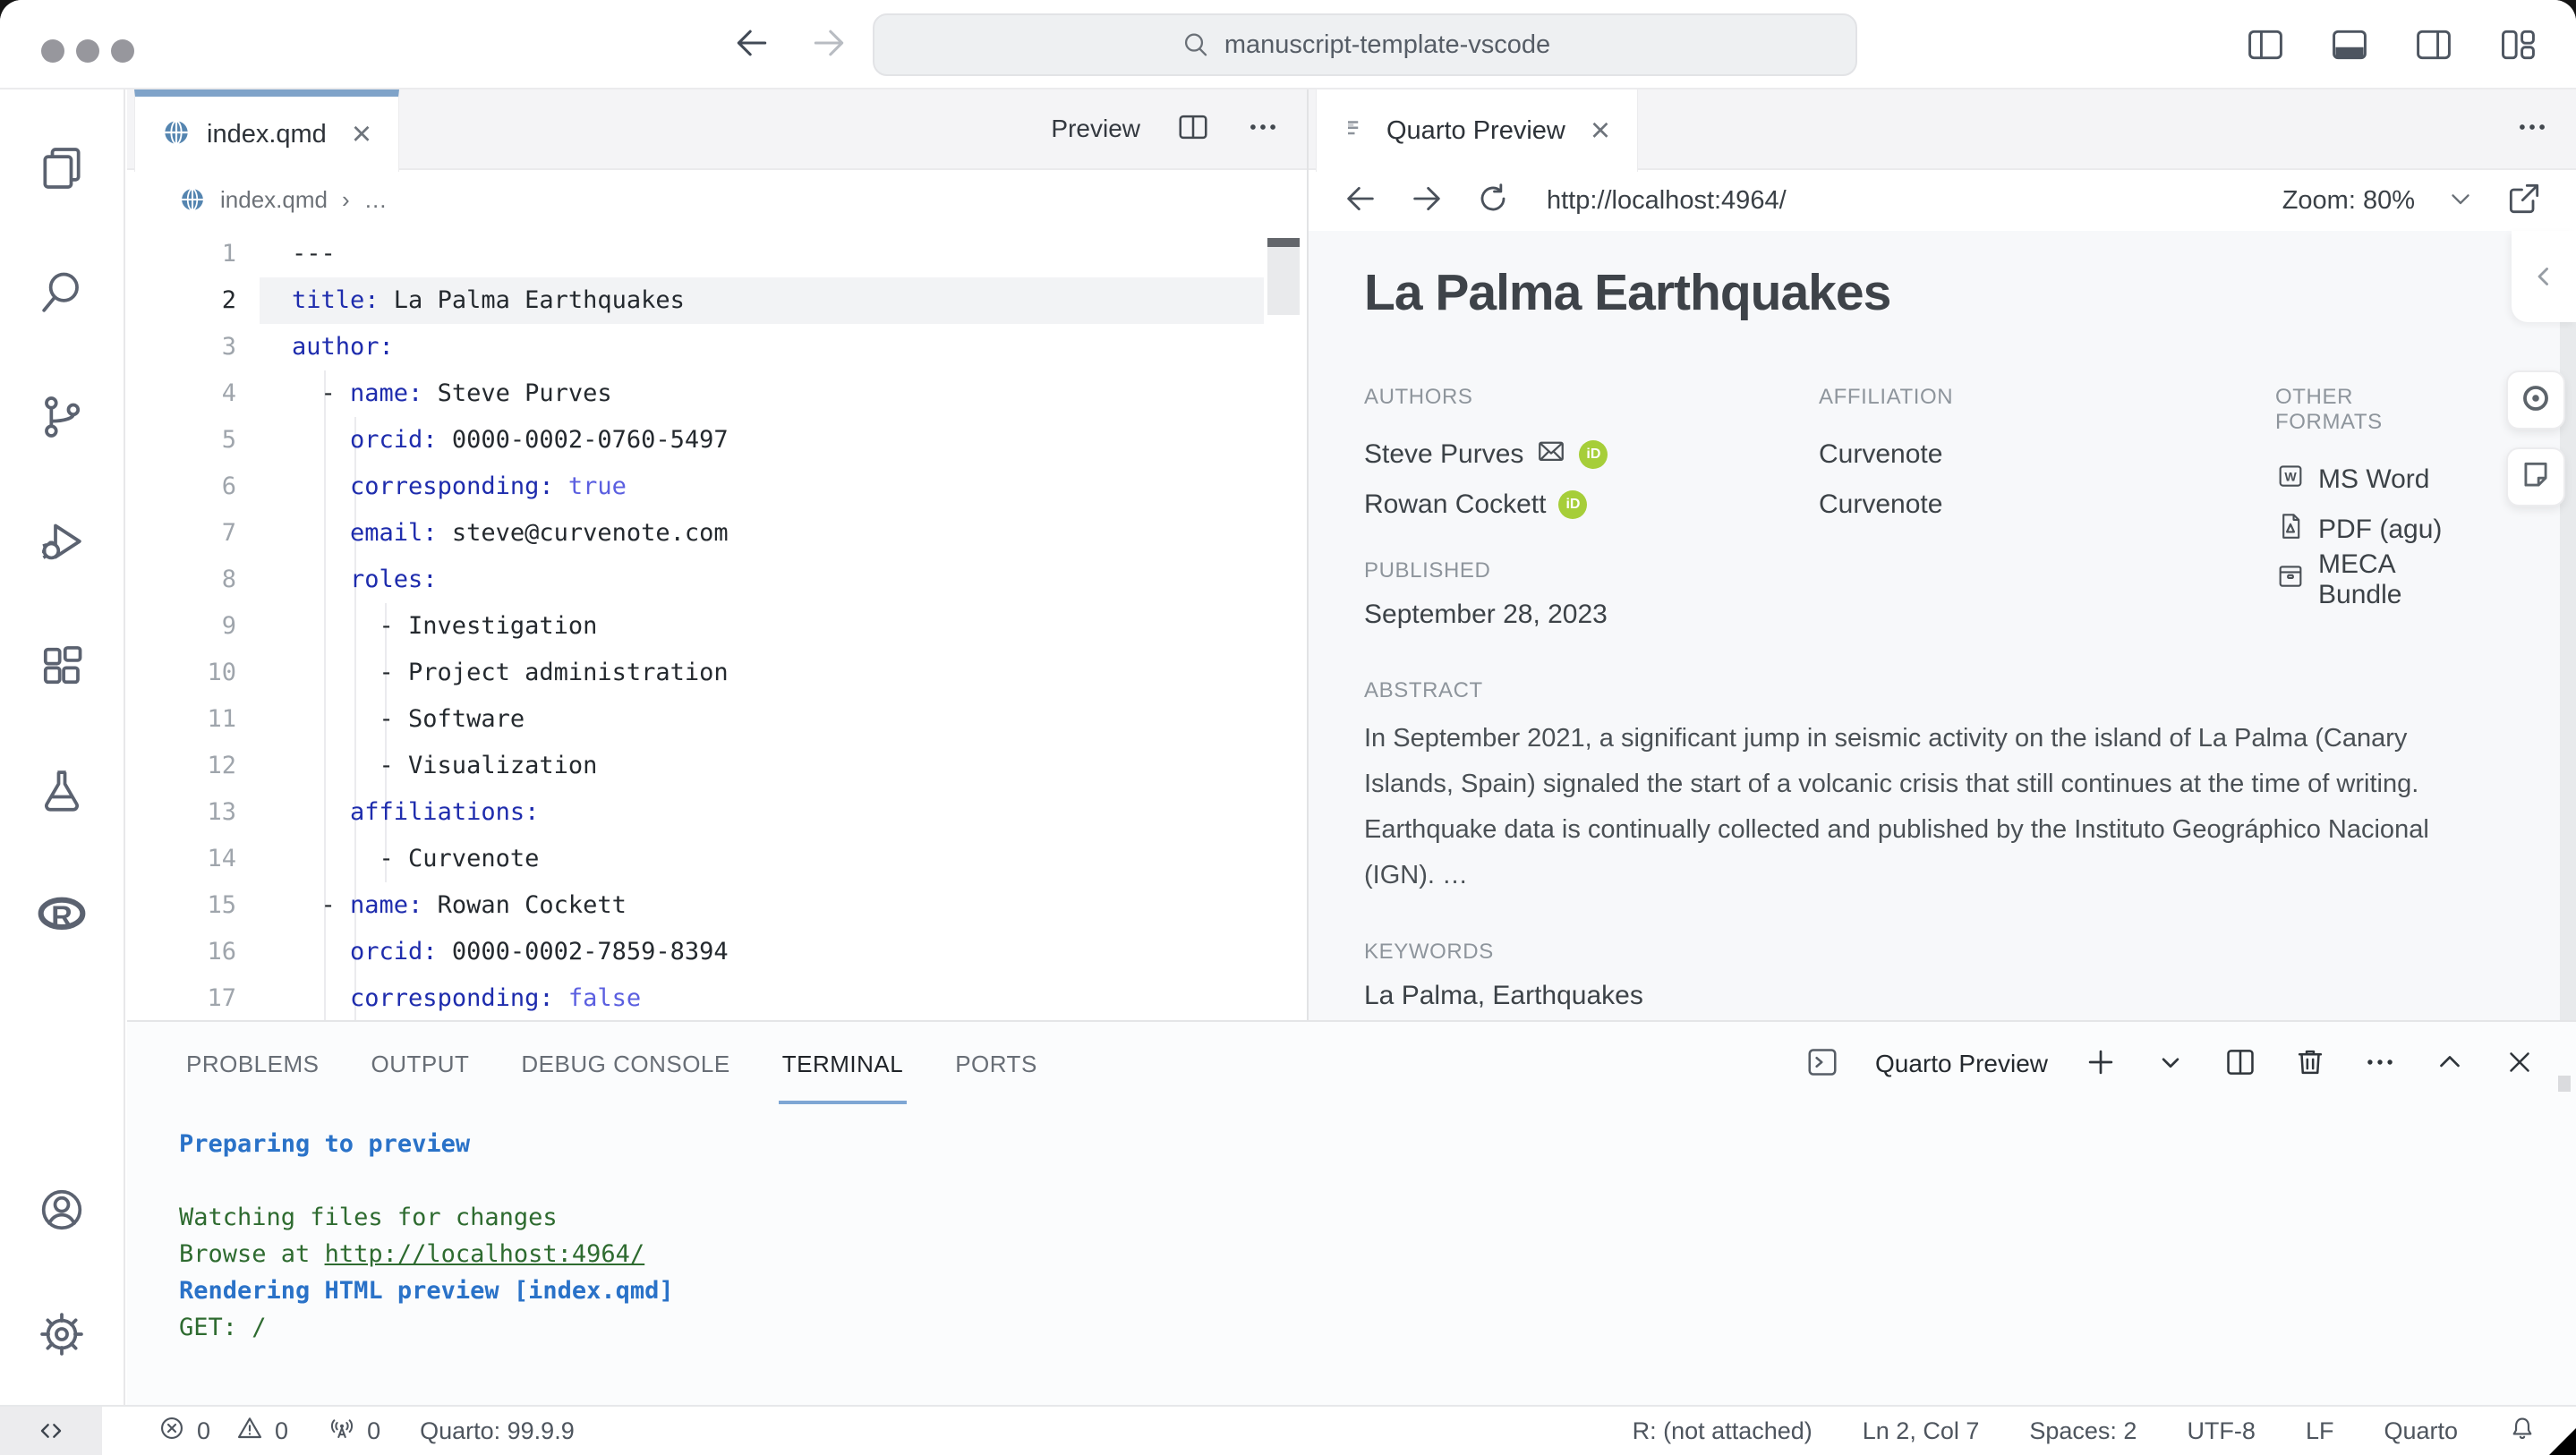 The width and height of the screenshot is (2576, 1455). What do you see at coordinates (62, 914) in the screenshot?
I see `r-language-icon: R` at bounding box center [62, 914].